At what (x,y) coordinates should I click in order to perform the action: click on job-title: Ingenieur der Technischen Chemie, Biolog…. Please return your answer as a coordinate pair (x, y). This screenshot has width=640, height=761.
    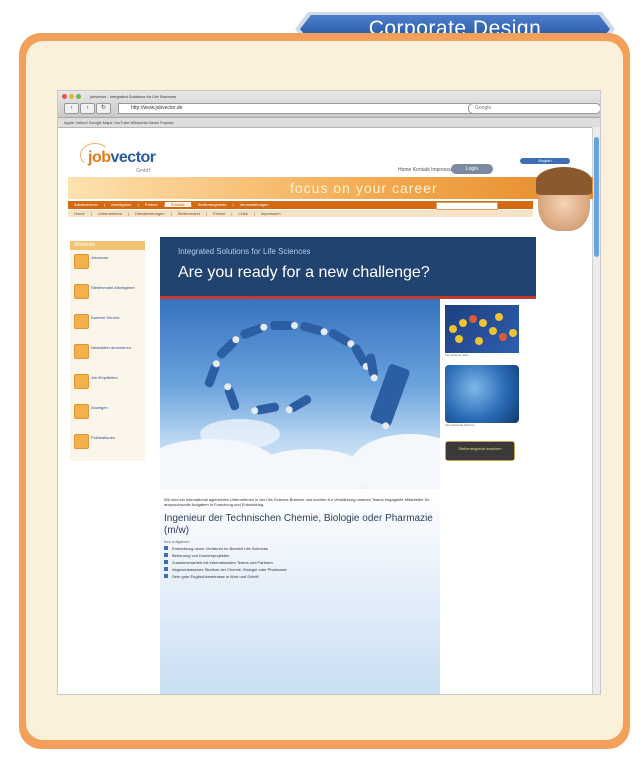
    Looking at the image, I should click on (298, 524).